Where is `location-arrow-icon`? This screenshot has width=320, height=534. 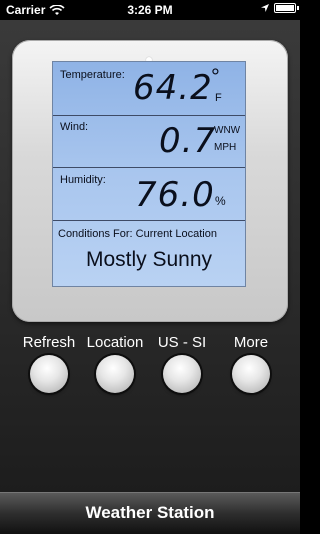 location-arrow-icon is located at coordinates (265, 8).